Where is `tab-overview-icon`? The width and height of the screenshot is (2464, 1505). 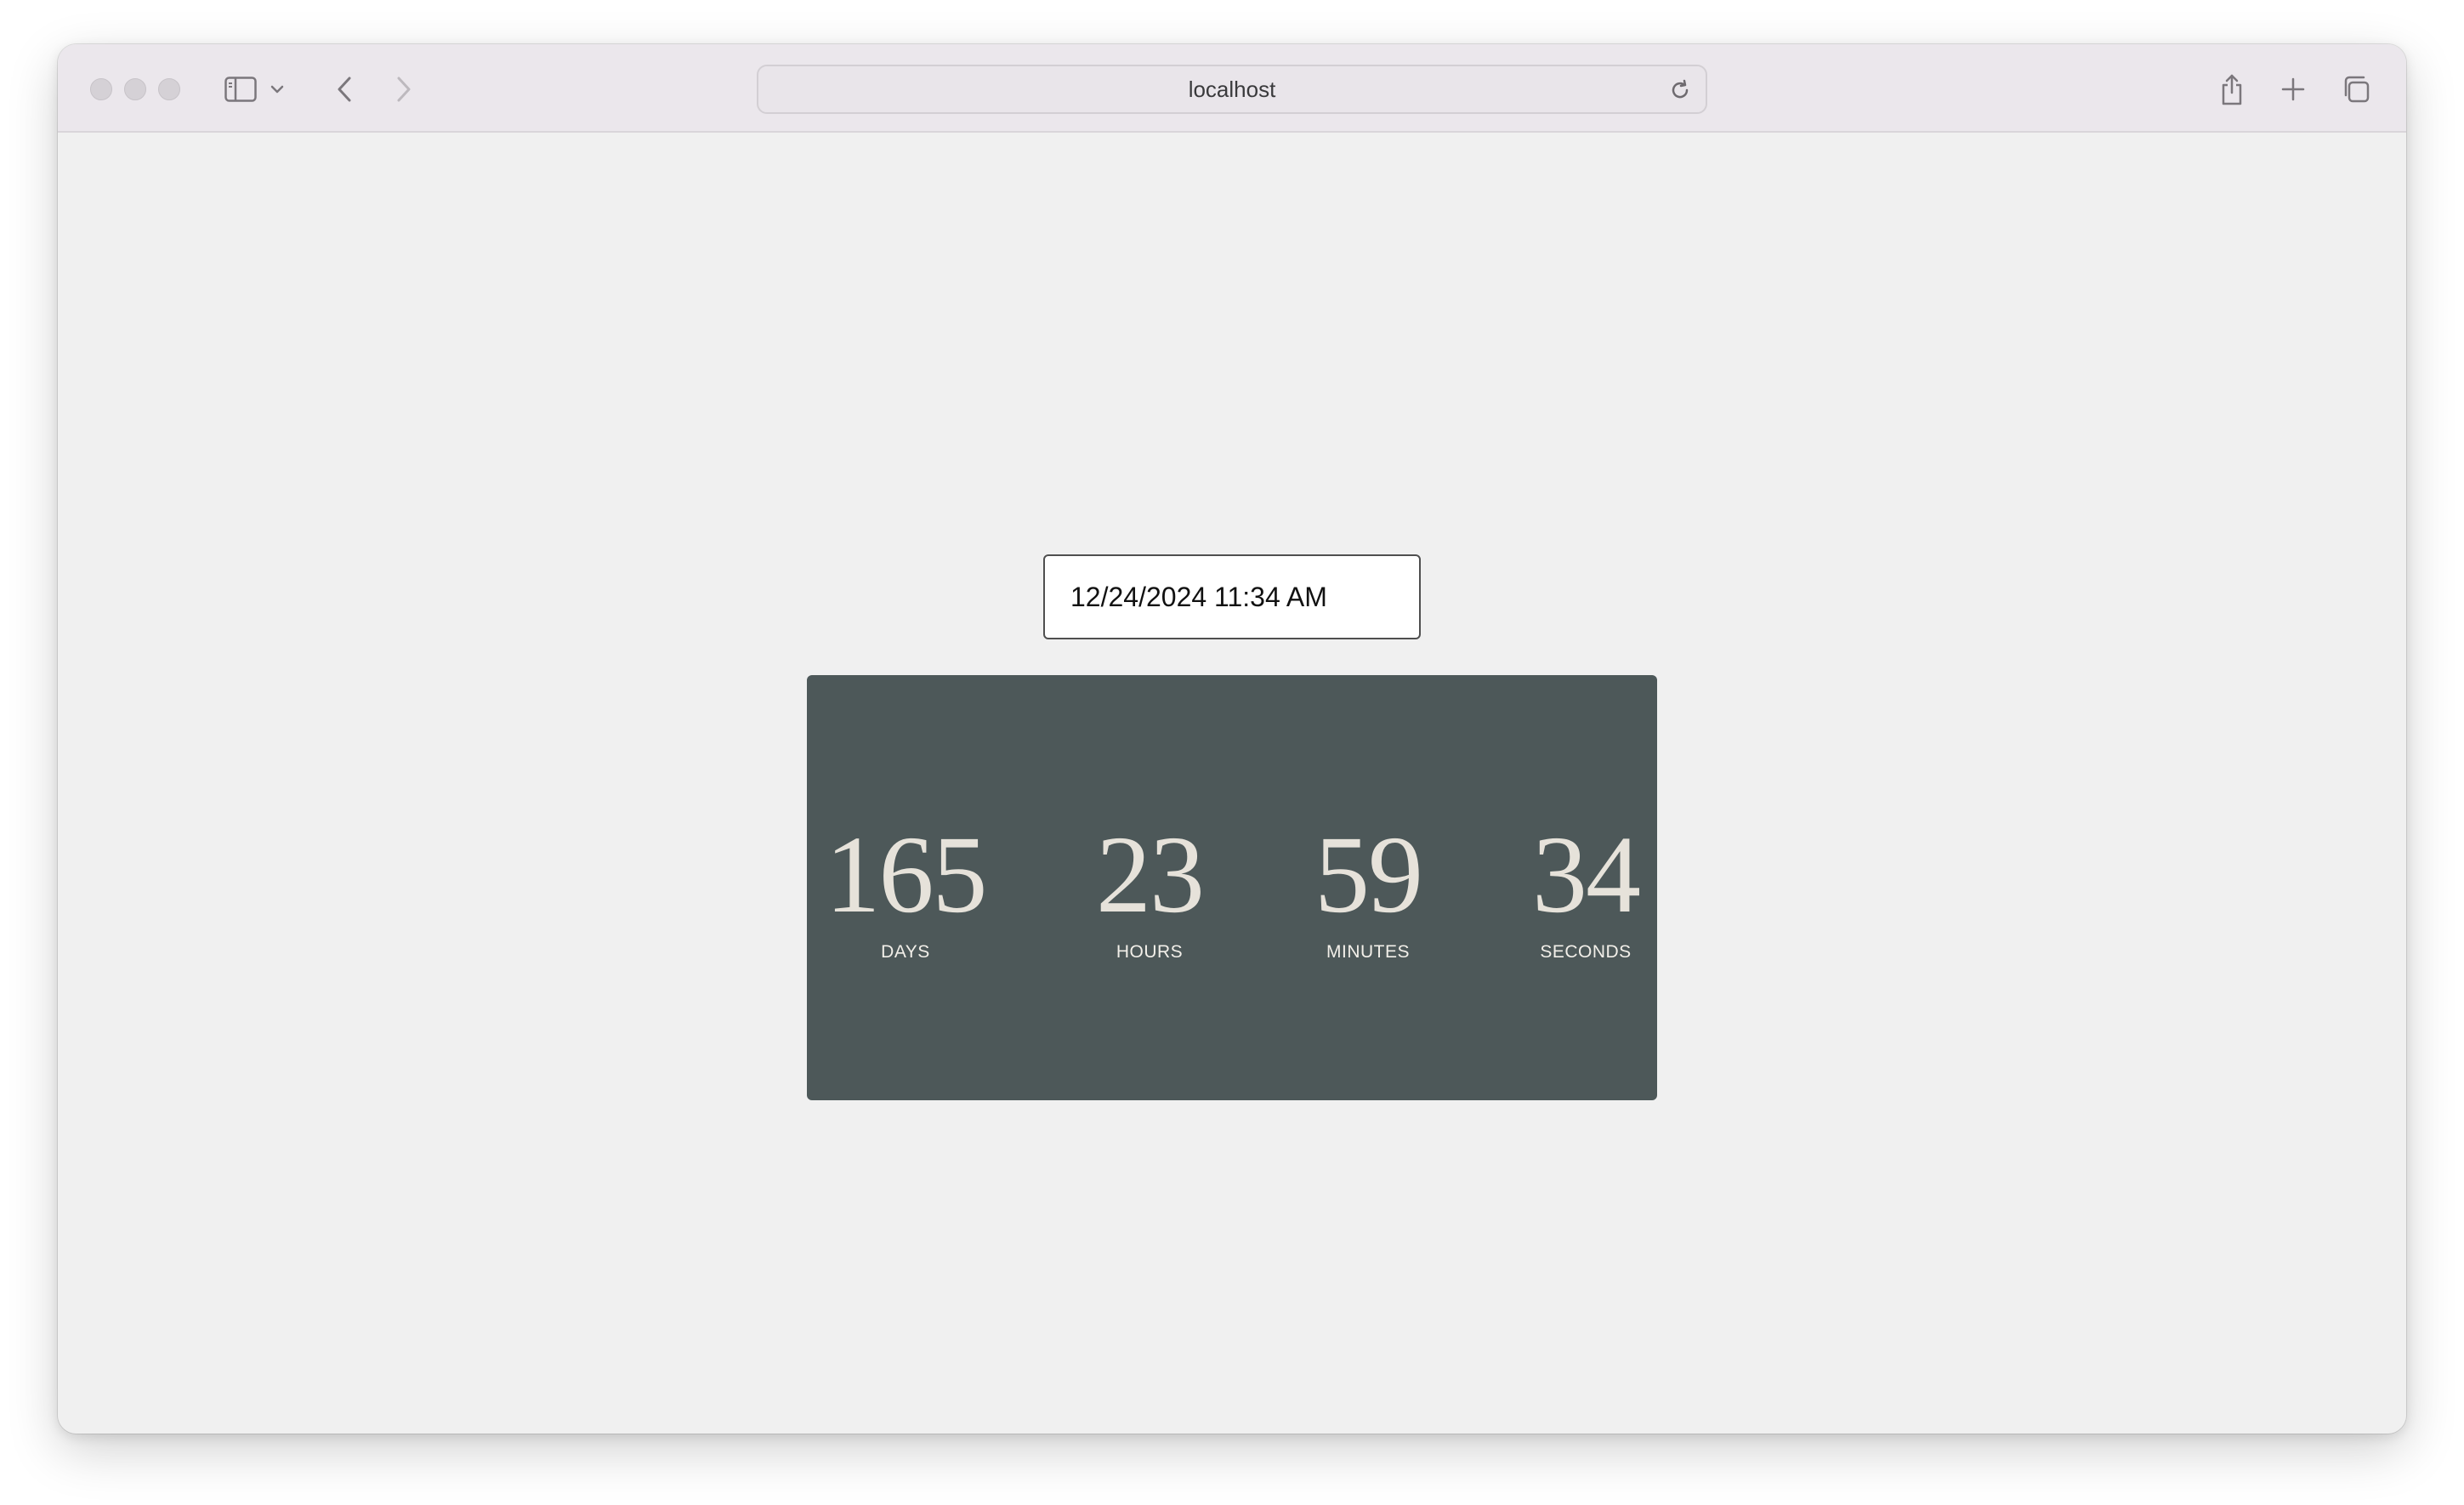 tab-overview-icon is located at coordinates (2356, 89).